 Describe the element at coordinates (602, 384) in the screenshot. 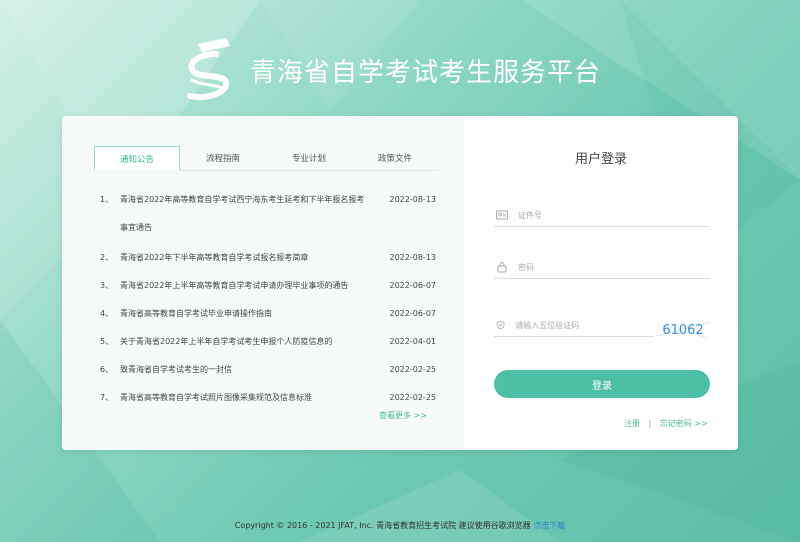

I see `login-button: 登录` at that location.